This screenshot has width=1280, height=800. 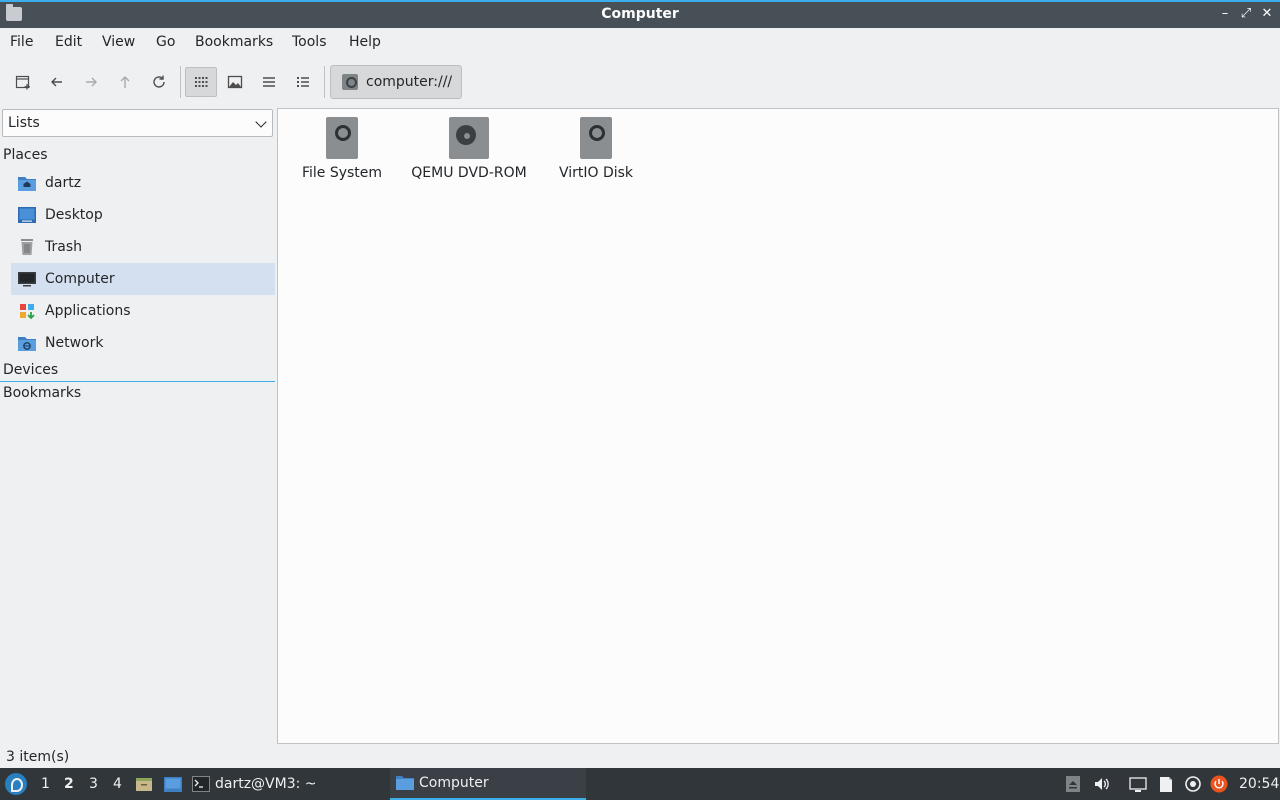 What do you see at coordinates (93, 784) in the screenshot?
I see `workspace-3: 3` at bounding box center [93, 784].